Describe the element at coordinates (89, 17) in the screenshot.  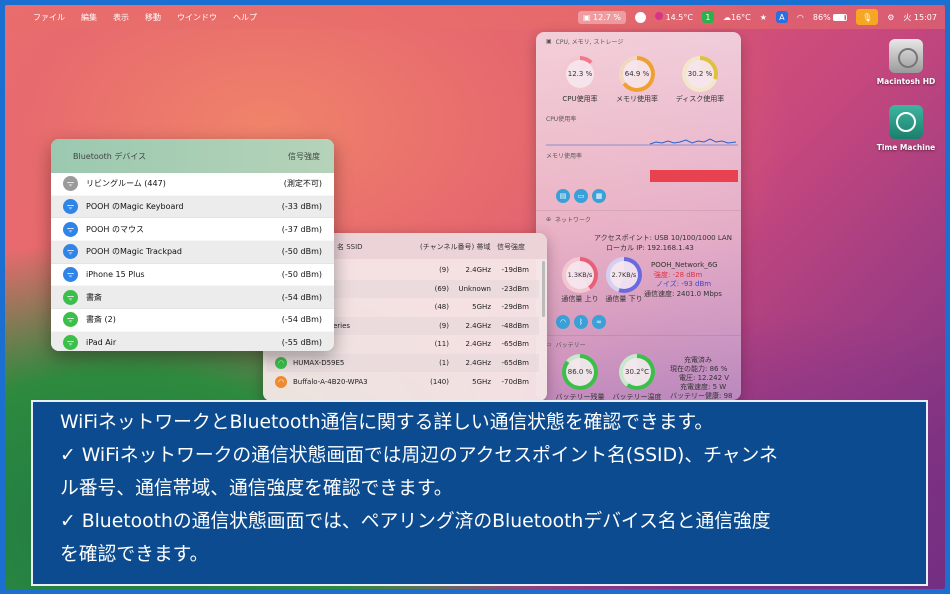
I see `menu-edit: 編集` at that location.